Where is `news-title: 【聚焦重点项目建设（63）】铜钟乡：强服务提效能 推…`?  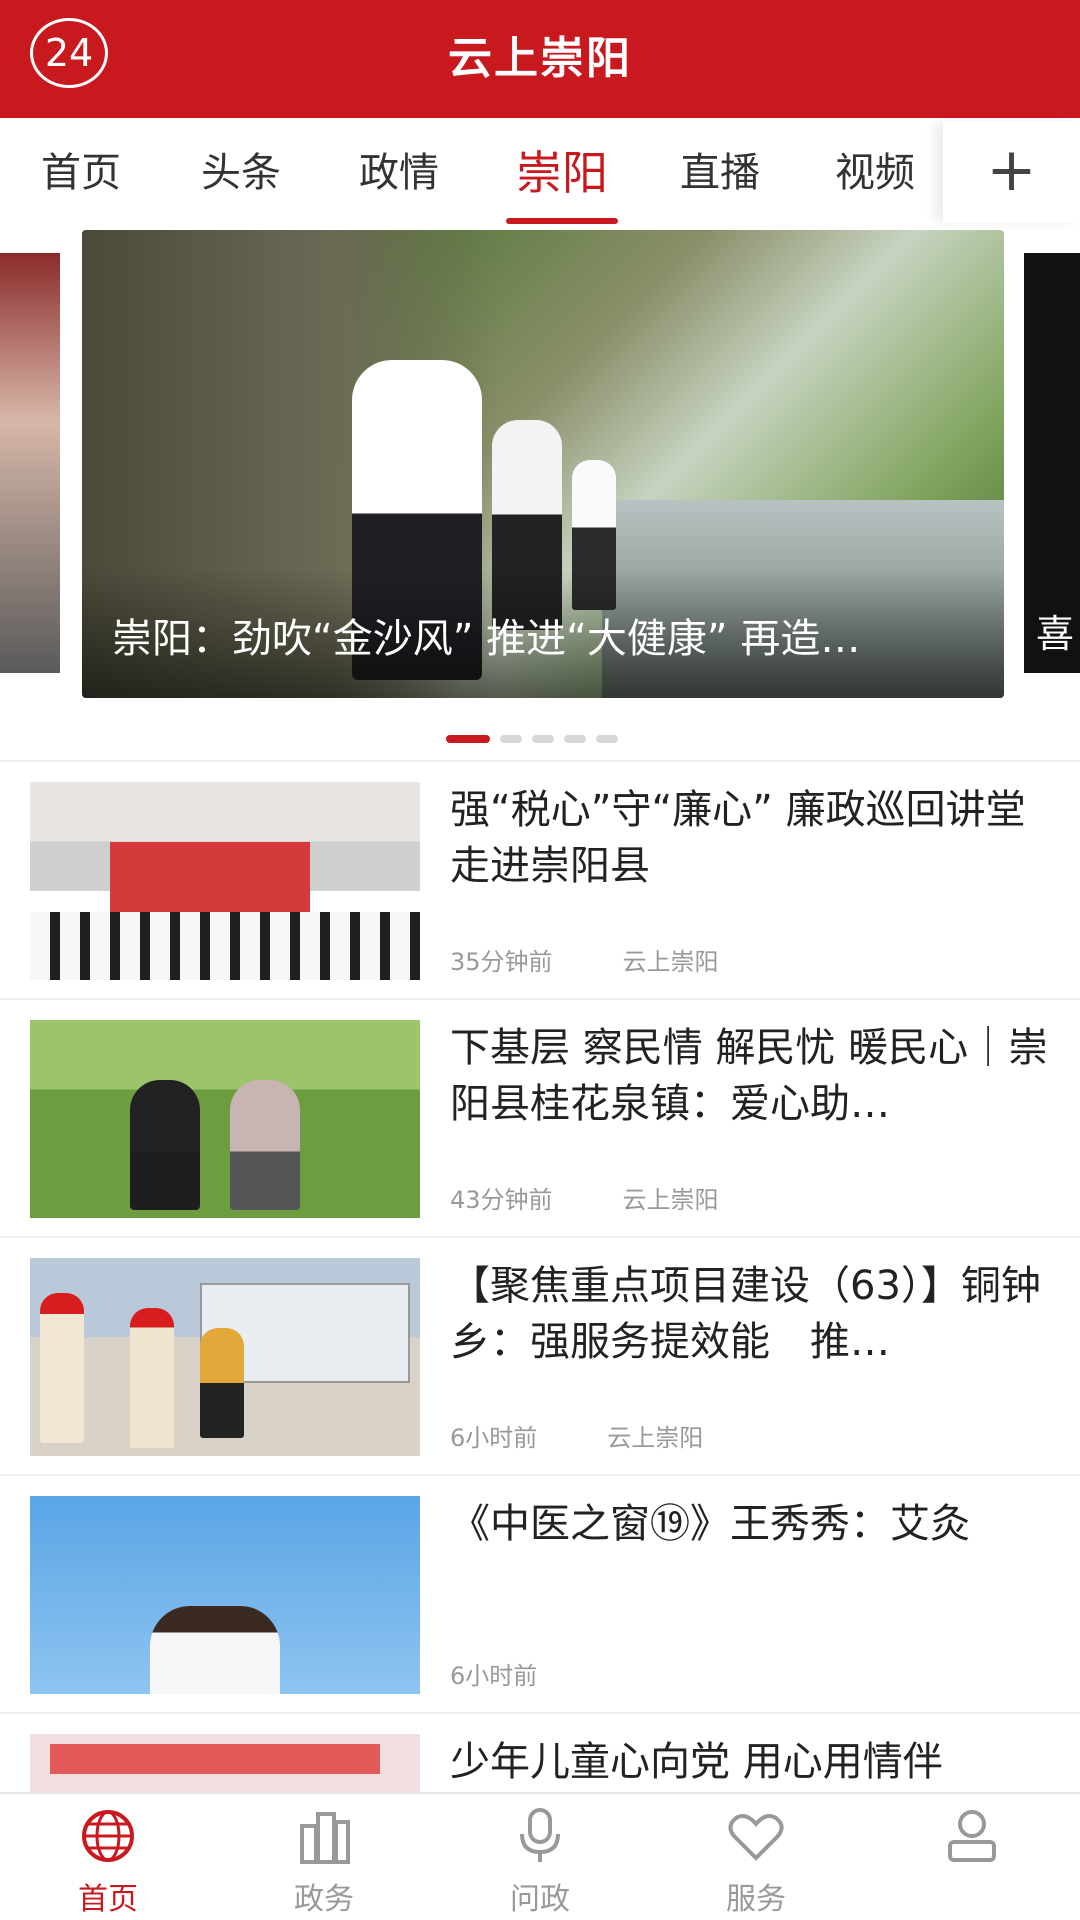 news-title: 【聚焦重点项目建设（63）】铜钟乡：强服务提效能 推… is located at coordinates (745, 1314).